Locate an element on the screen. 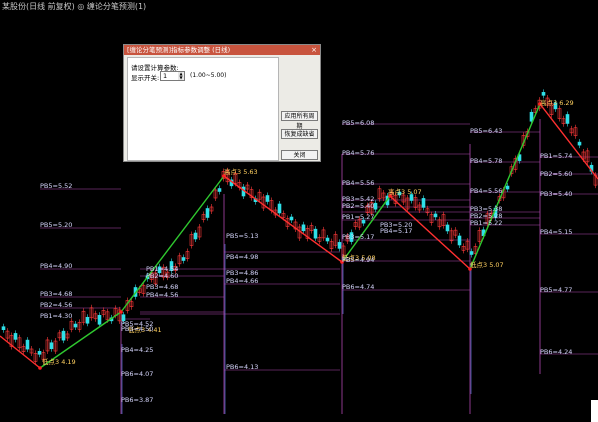 This screenshot has width=598, height=422. price-level-label: PB3=5.17 is located at coordinates (358, 237).